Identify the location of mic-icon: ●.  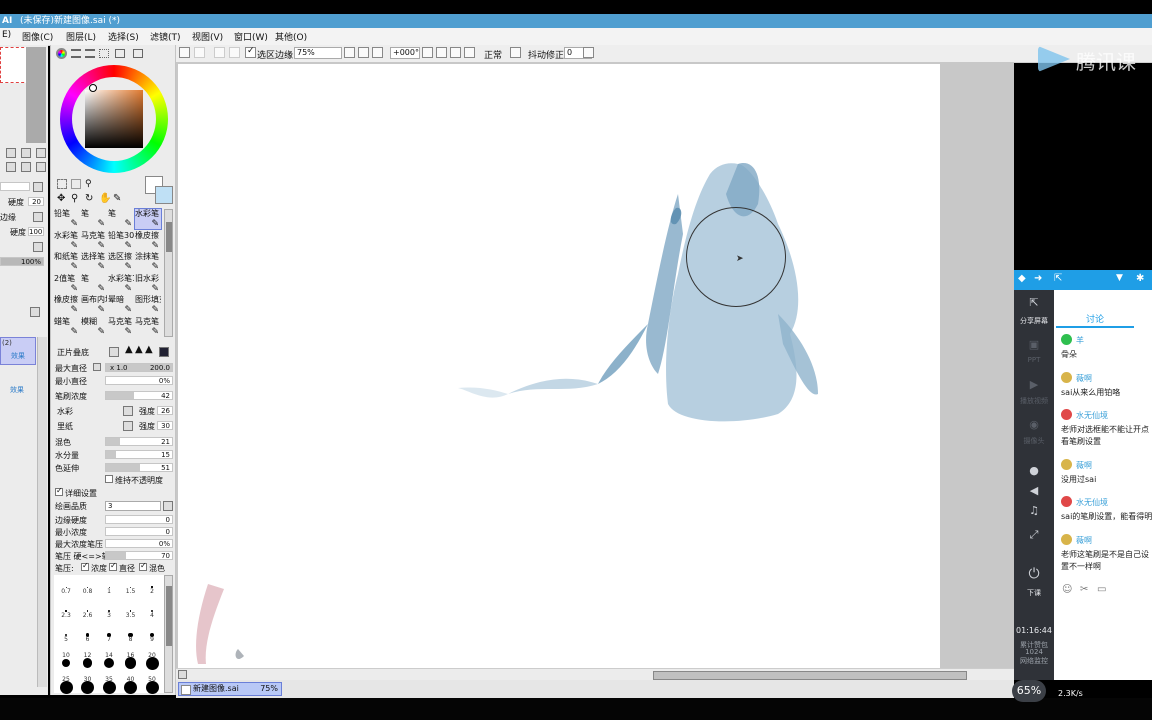
(1034, 470).